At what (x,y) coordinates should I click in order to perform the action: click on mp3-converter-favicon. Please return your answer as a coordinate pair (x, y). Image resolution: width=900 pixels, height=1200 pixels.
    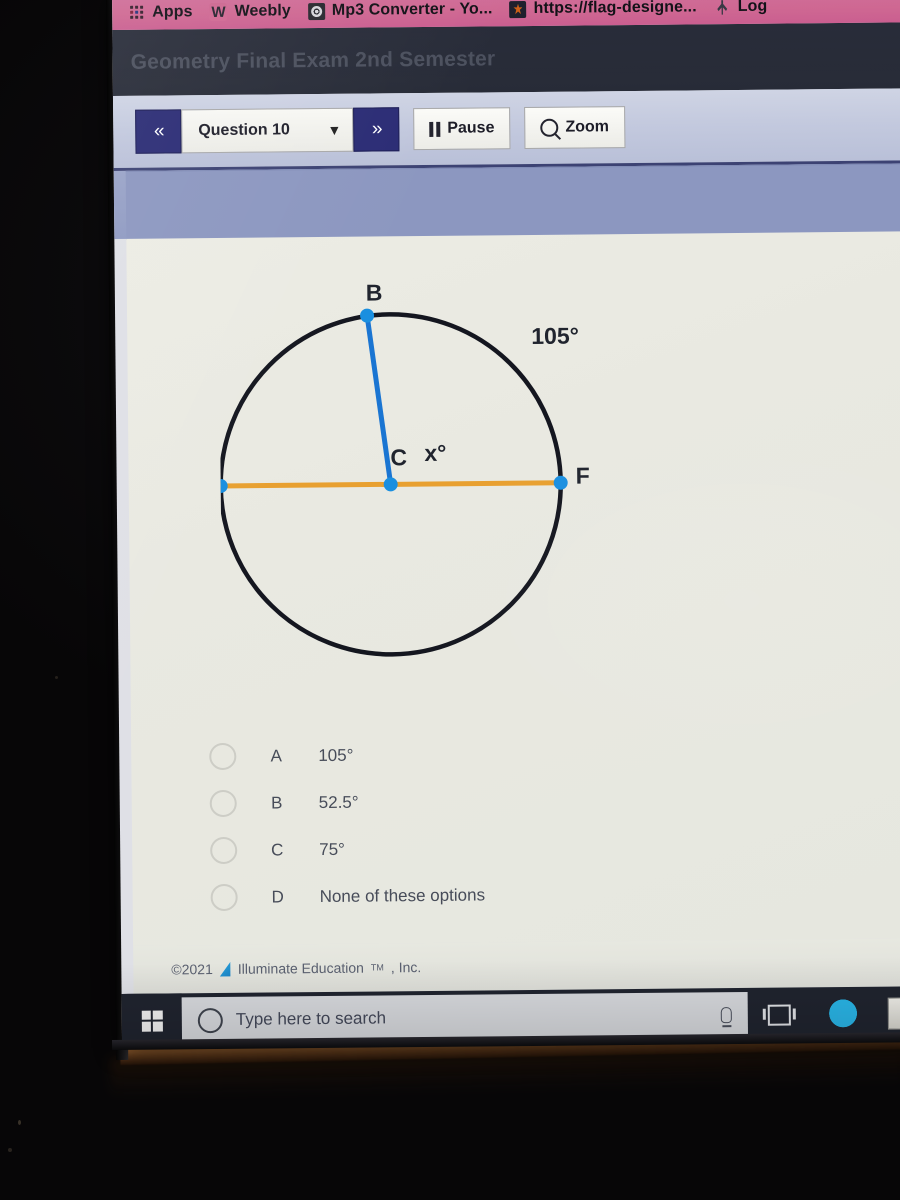
    Looking at the image, I should click on (316, 11).